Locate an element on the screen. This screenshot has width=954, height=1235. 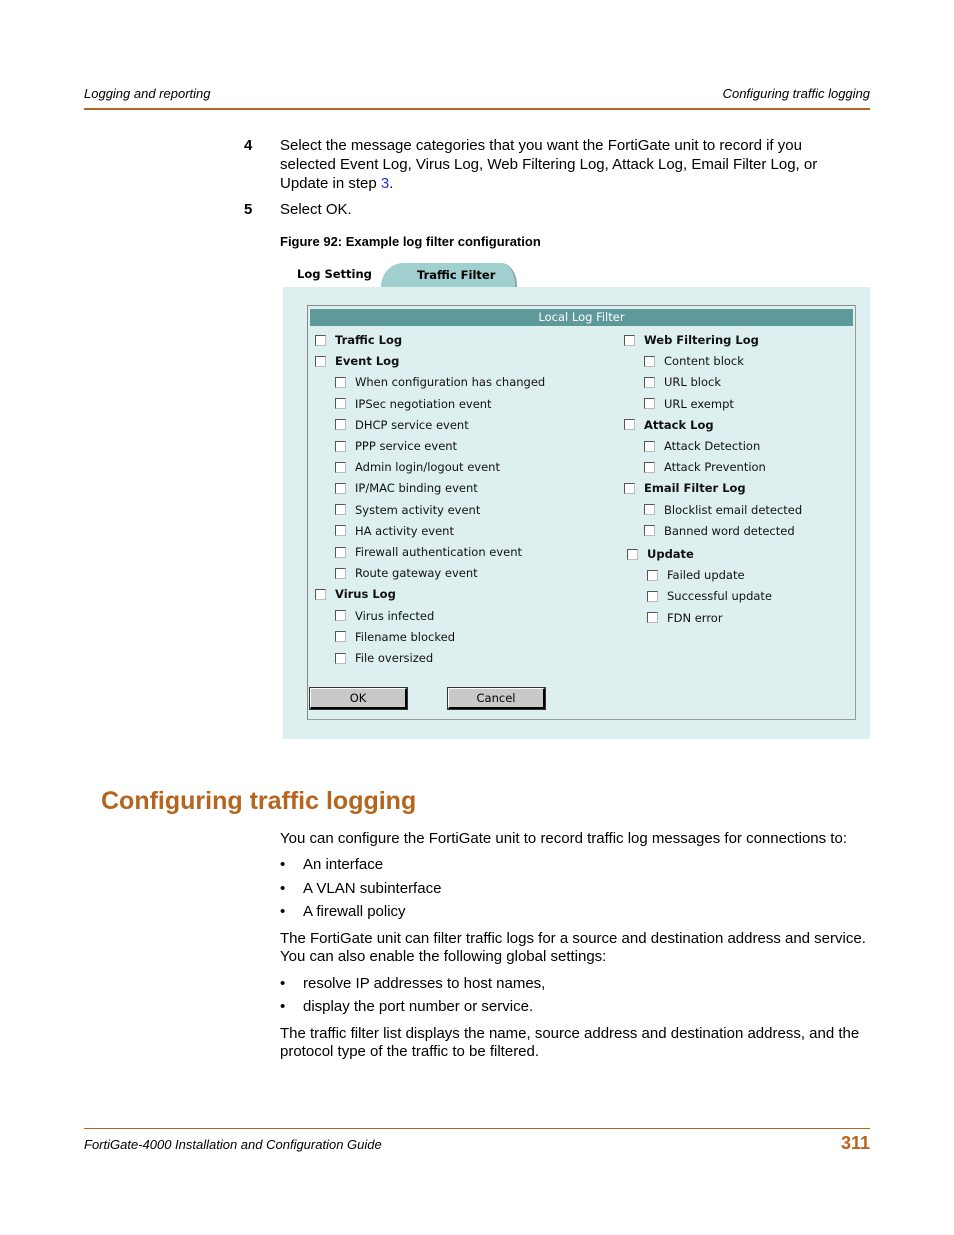
checkbox-row: Blocklist email detected is located at coordinates (723, 510).